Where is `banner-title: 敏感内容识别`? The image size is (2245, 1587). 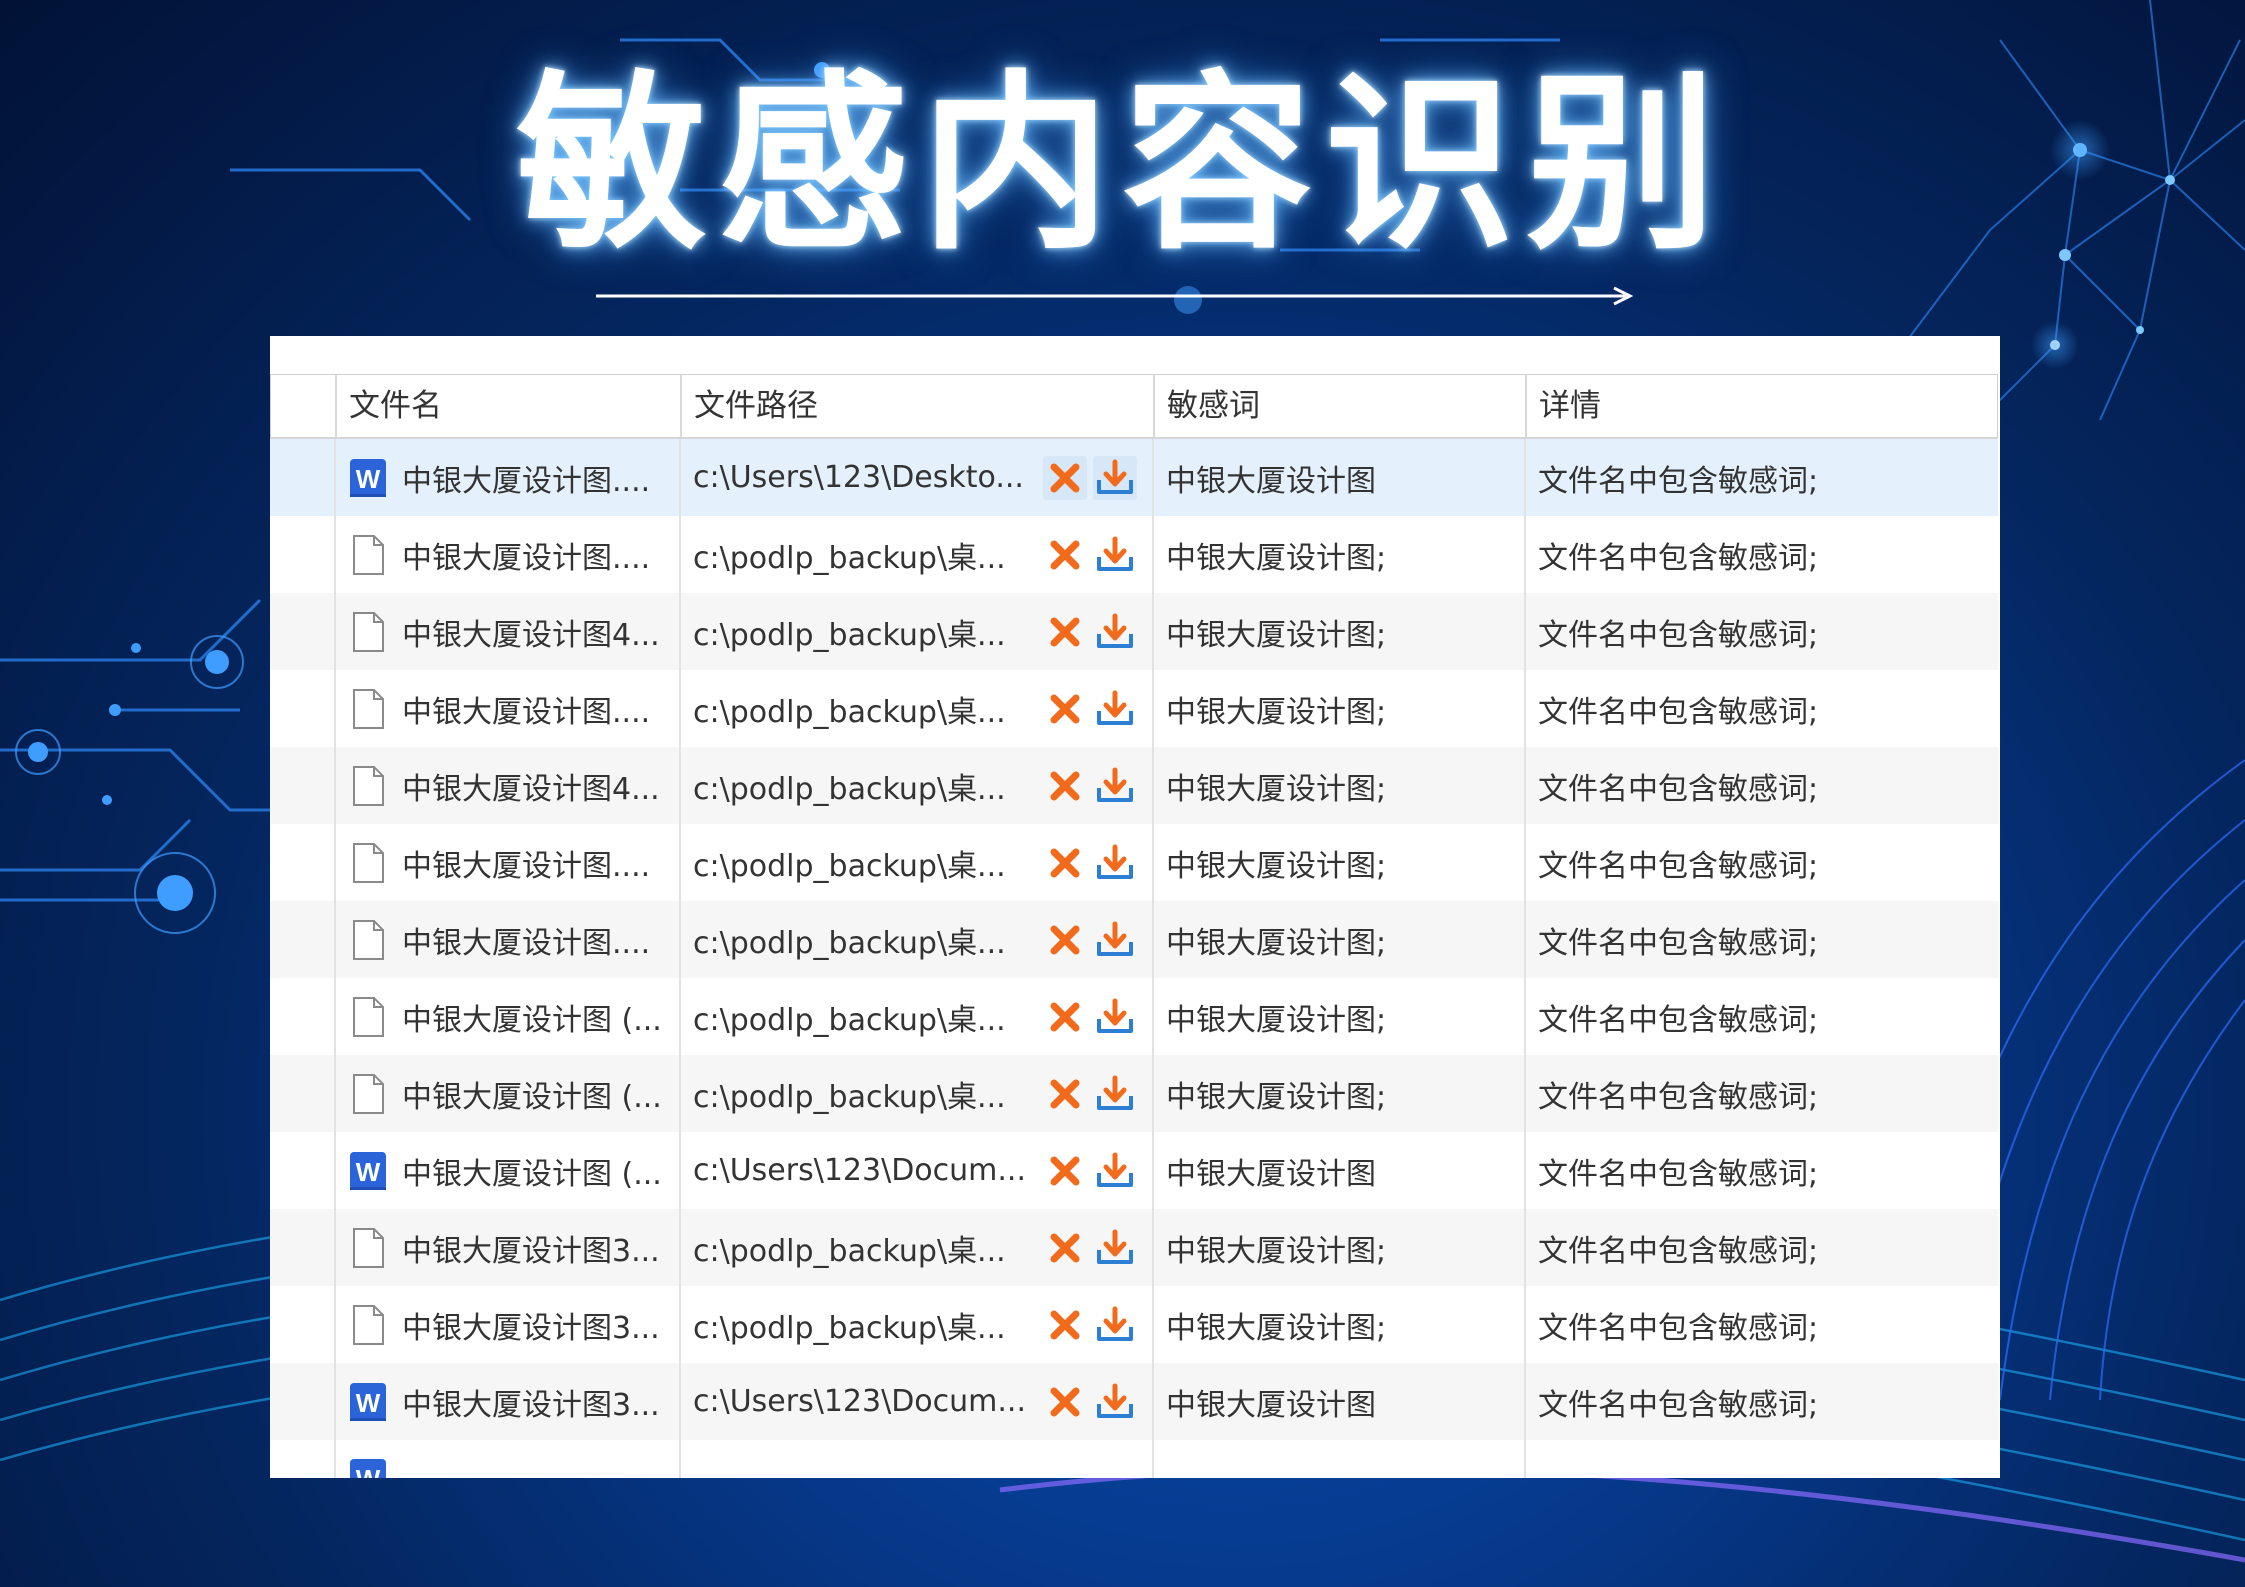 banner-title: 敏感内容识别 is located at coordinates (1122, 164).